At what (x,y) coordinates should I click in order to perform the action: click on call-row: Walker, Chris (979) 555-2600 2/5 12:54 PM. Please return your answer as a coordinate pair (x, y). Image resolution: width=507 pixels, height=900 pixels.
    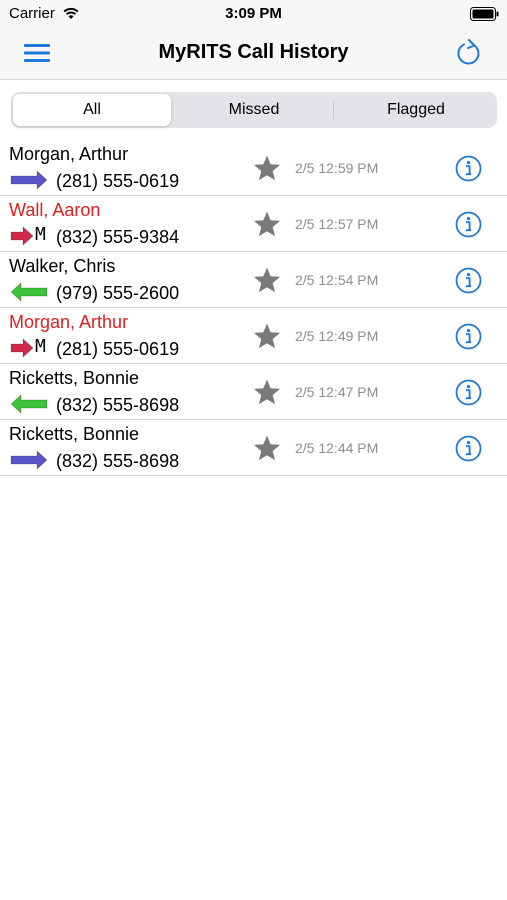
    Looking at the image, I should click on (253, 280).